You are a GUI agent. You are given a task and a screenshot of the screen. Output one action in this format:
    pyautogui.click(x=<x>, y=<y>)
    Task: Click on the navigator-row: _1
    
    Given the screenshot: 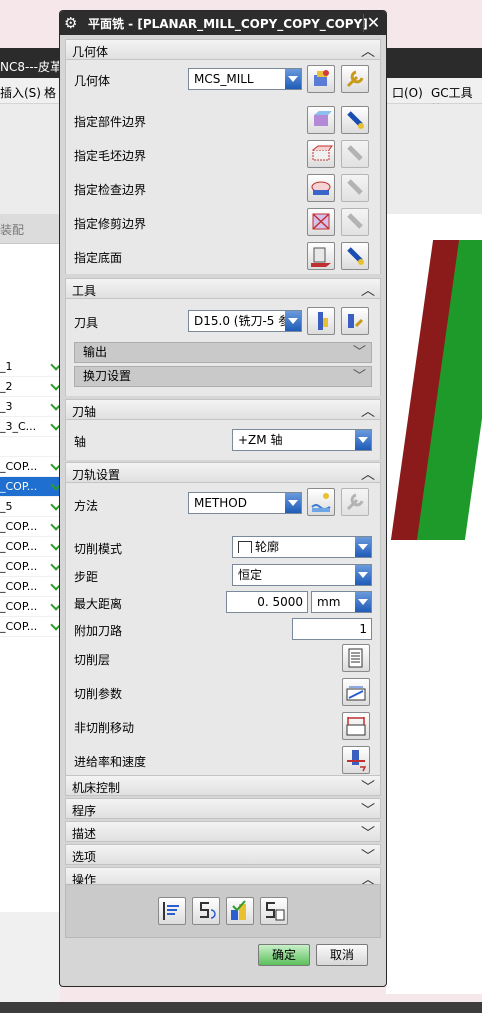 What is the action you would take?
    pyautogui.click(x=31, y=367)
    